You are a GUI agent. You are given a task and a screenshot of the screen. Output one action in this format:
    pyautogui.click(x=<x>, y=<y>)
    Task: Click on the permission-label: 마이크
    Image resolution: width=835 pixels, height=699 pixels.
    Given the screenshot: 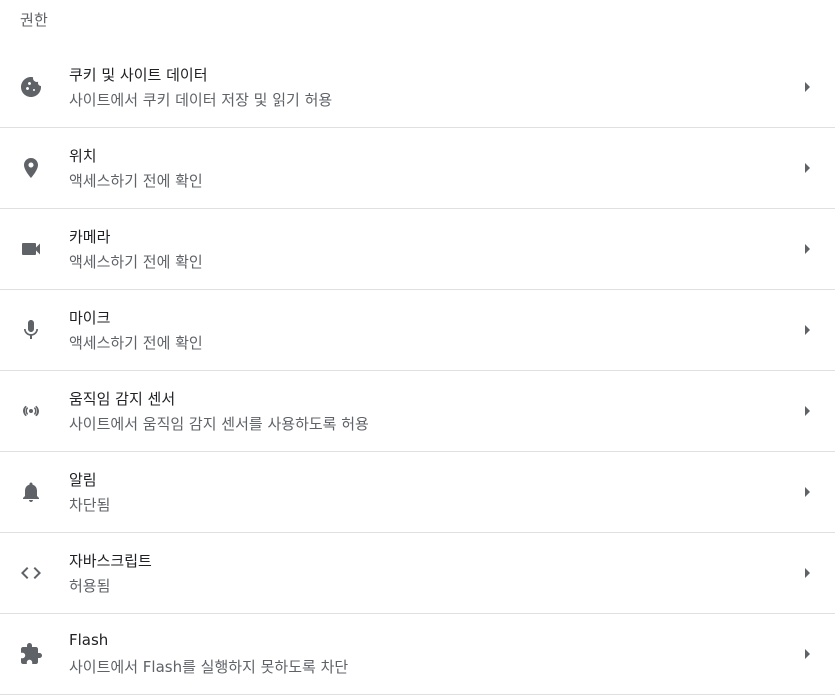 What is the action you would take?
    pyautogui.click(x=90, y=318)
    